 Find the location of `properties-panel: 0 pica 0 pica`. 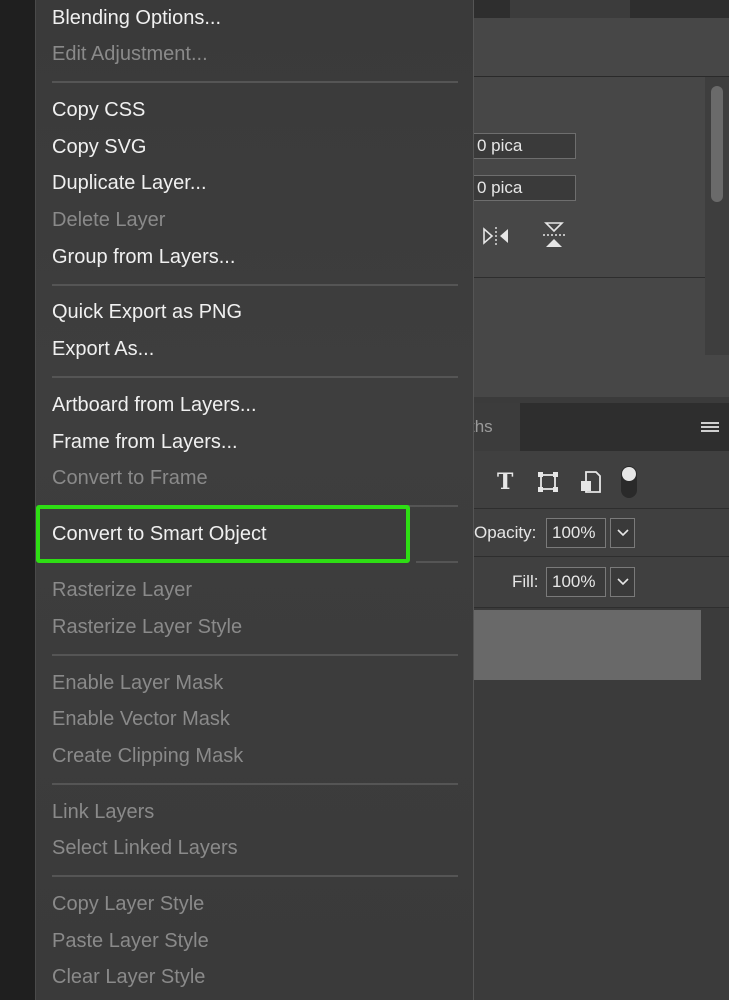

properties-panel: 0 pica 0 pica is located at coordinates (599, 237).